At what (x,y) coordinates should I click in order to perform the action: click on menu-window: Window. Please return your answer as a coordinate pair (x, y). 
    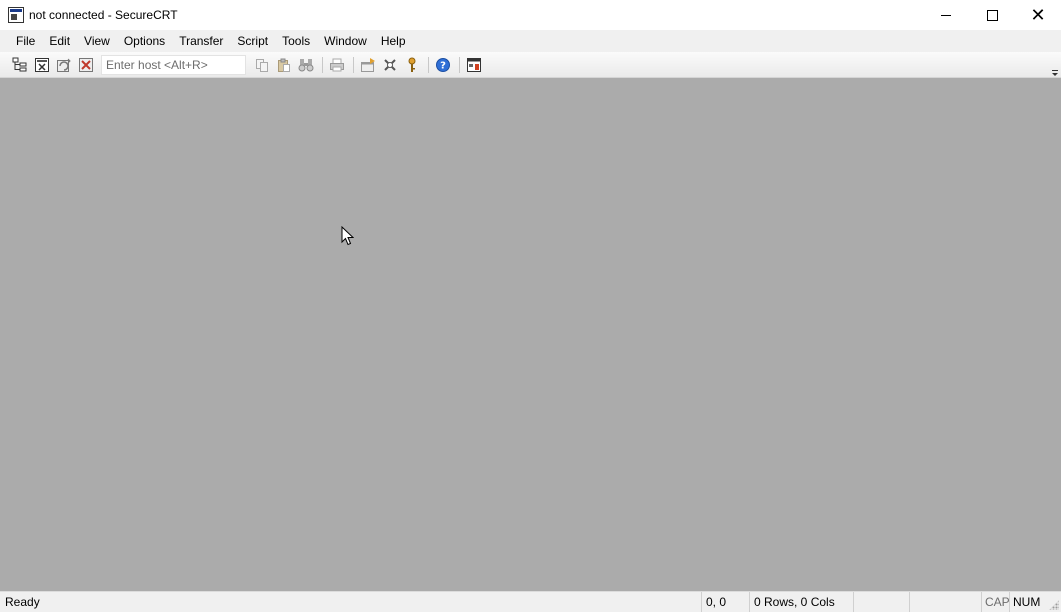
    Looking at the image, I should click on (345, 41).